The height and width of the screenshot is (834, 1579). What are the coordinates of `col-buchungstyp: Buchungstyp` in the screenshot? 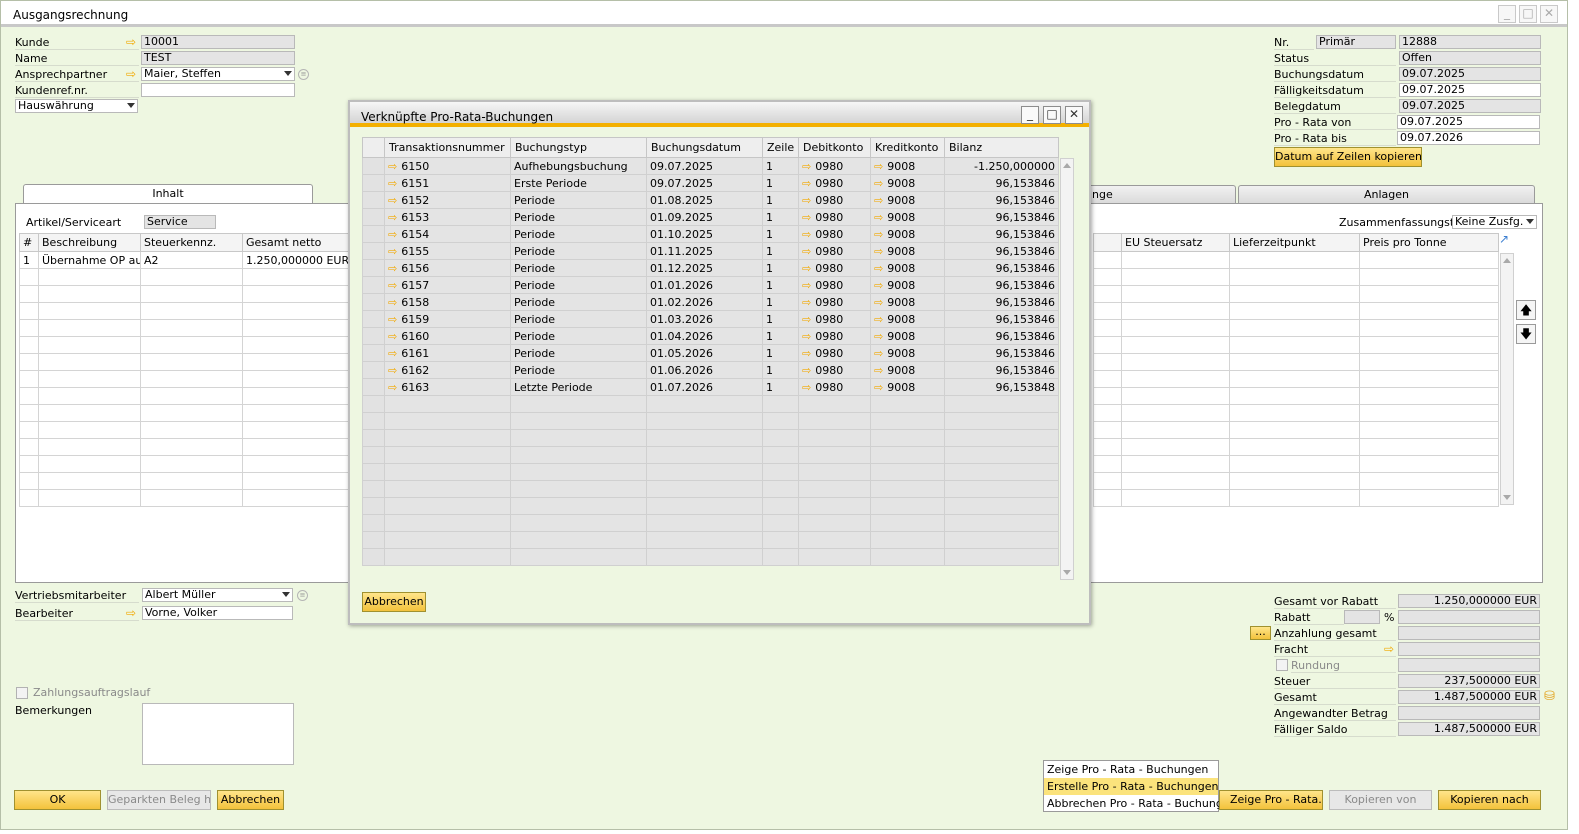 It's located at (578, 147).